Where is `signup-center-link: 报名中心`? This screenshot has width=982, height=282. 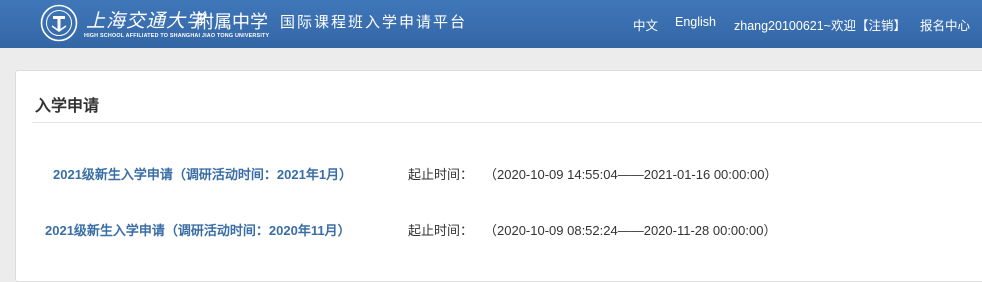 signup-center-link: 报名中心 is located at coordinates (945, 24).